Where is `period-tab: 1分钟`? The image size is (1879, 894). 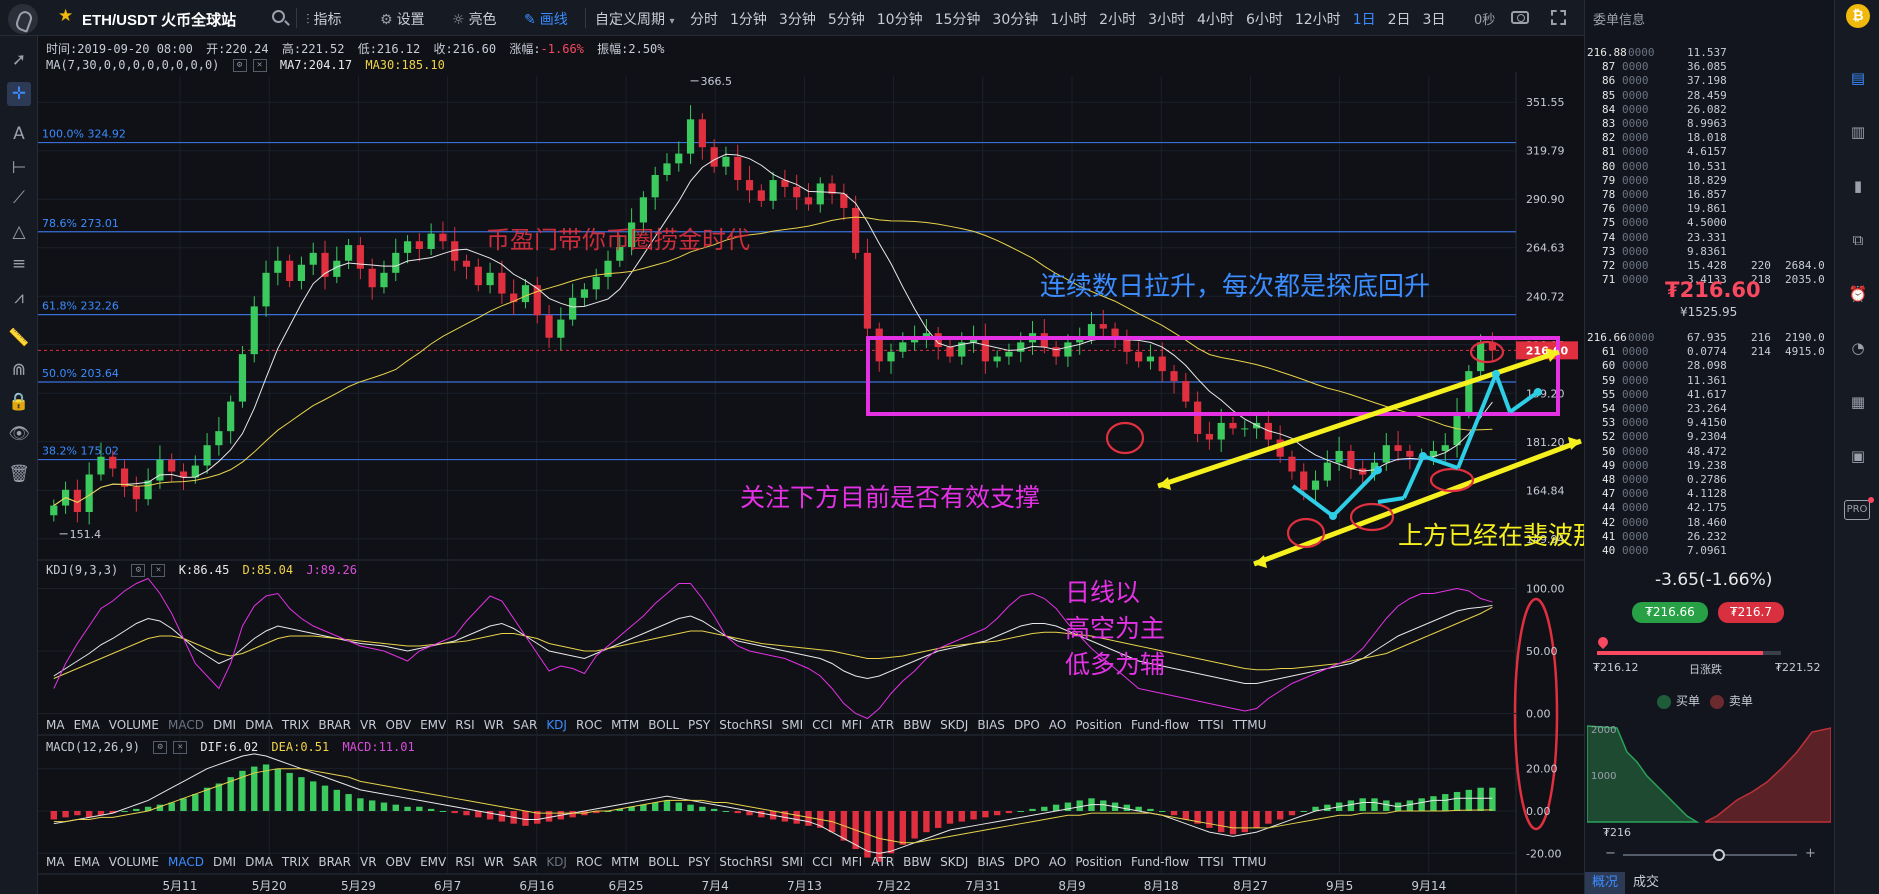
period-tab: 1分钟 is located at coordinates (748, 19).